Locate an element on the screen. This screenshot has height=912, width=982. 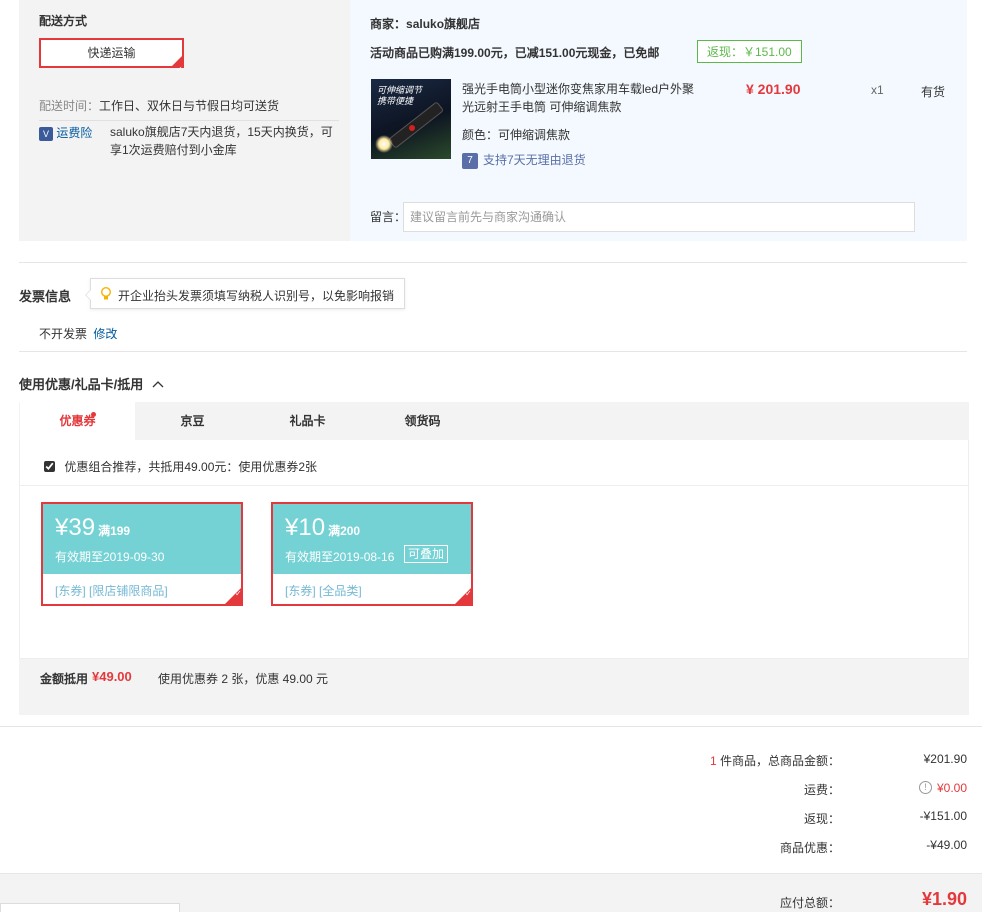
invoice-status: 不开发票 is located at coordinates (63, 334).